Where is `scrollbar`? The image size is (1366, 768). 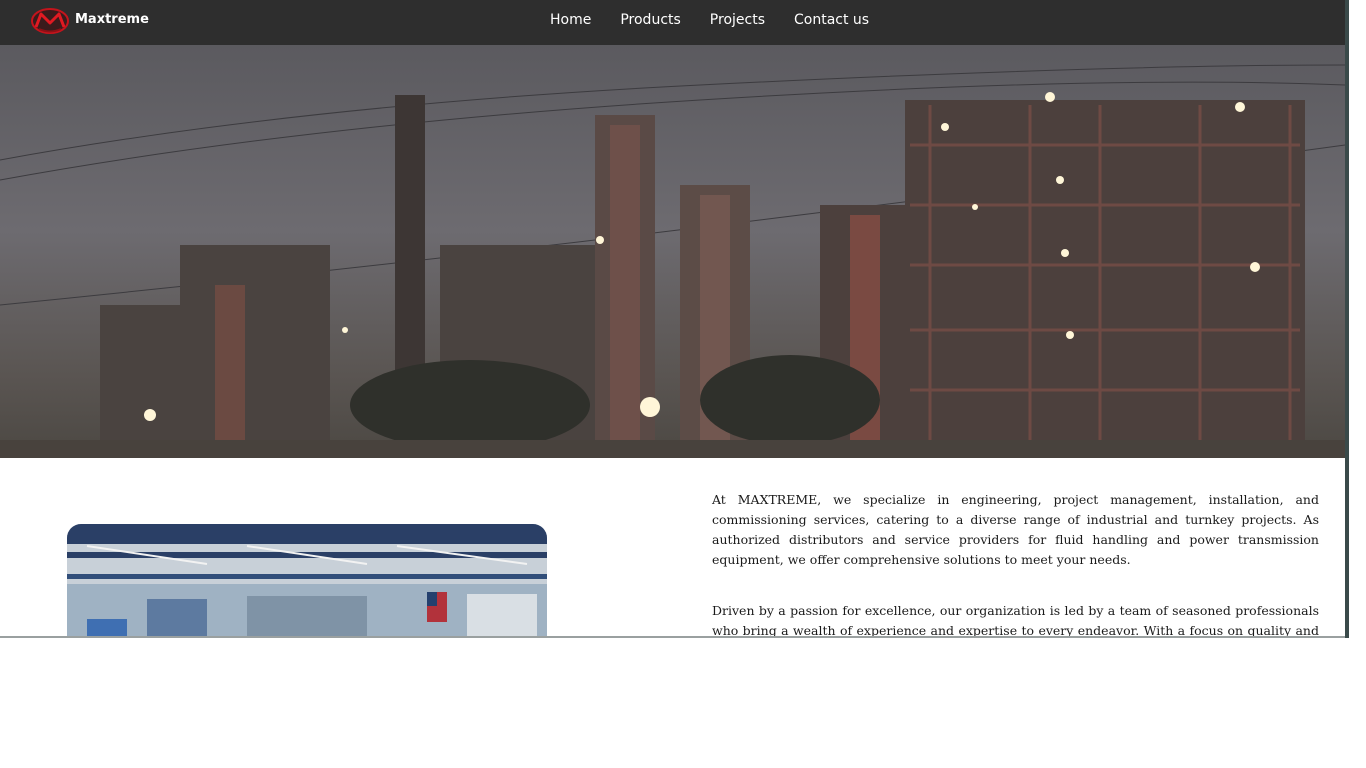 scrollbar is located at coordinates (1347, 319).